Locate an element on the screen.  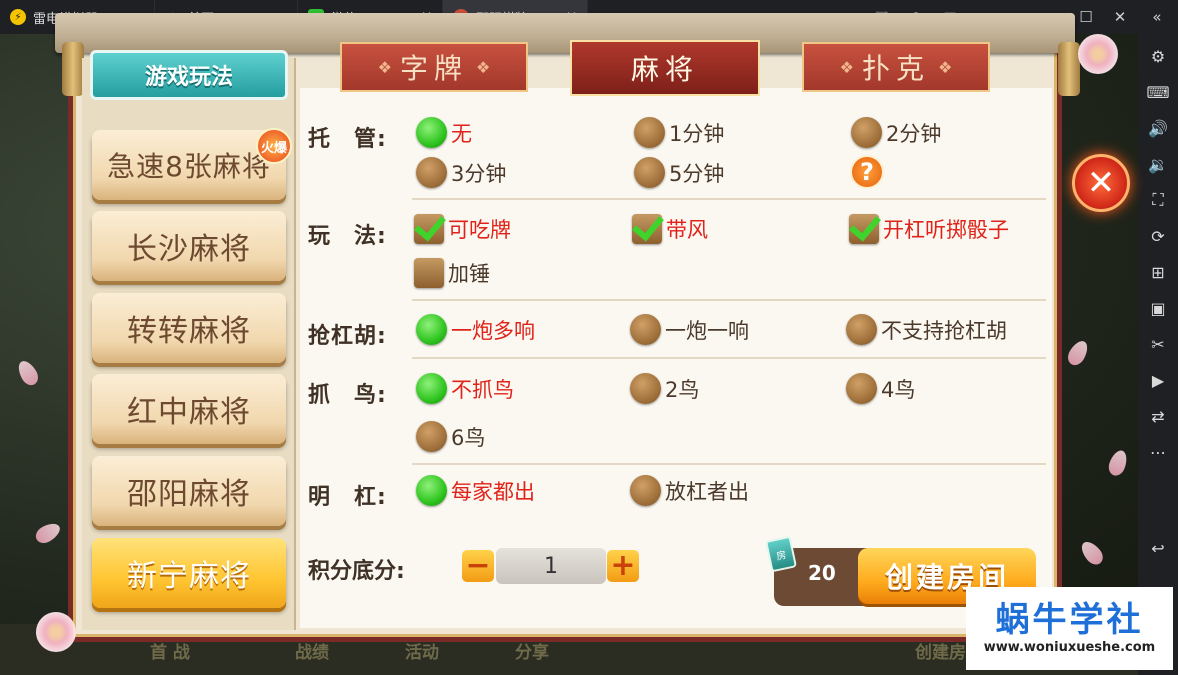
collapse-icon: « is located at coordinates (1157, 17).